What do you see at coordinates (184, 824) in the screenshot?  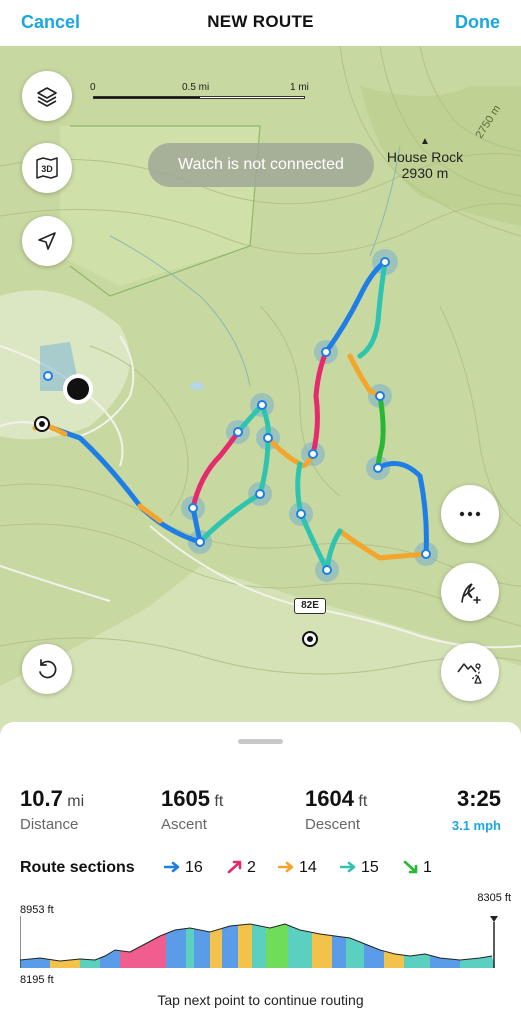 I see `ascent-label: Ascent` at bounding box center [184, 824].